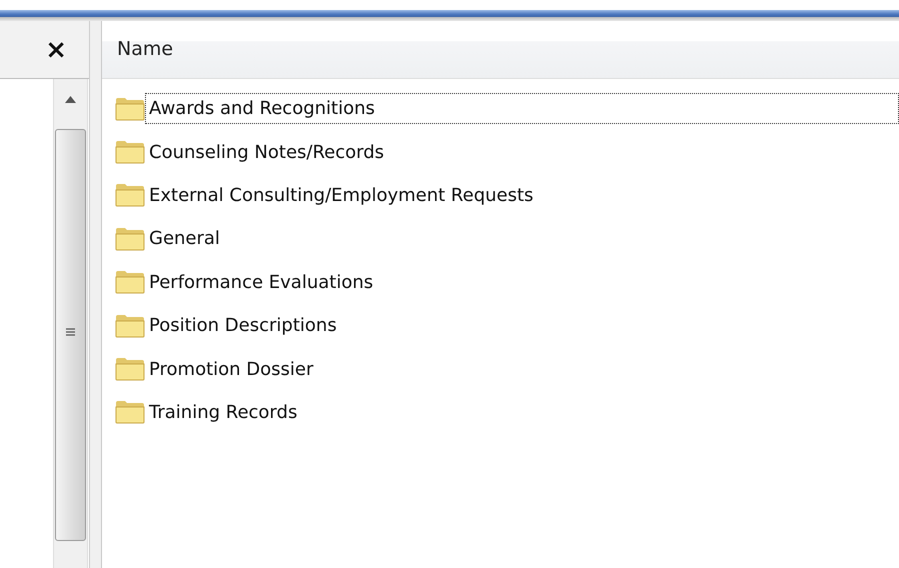  Describe the element at coordinates (96, 294) in the screenshot. I see `pane-splitter` at that location.